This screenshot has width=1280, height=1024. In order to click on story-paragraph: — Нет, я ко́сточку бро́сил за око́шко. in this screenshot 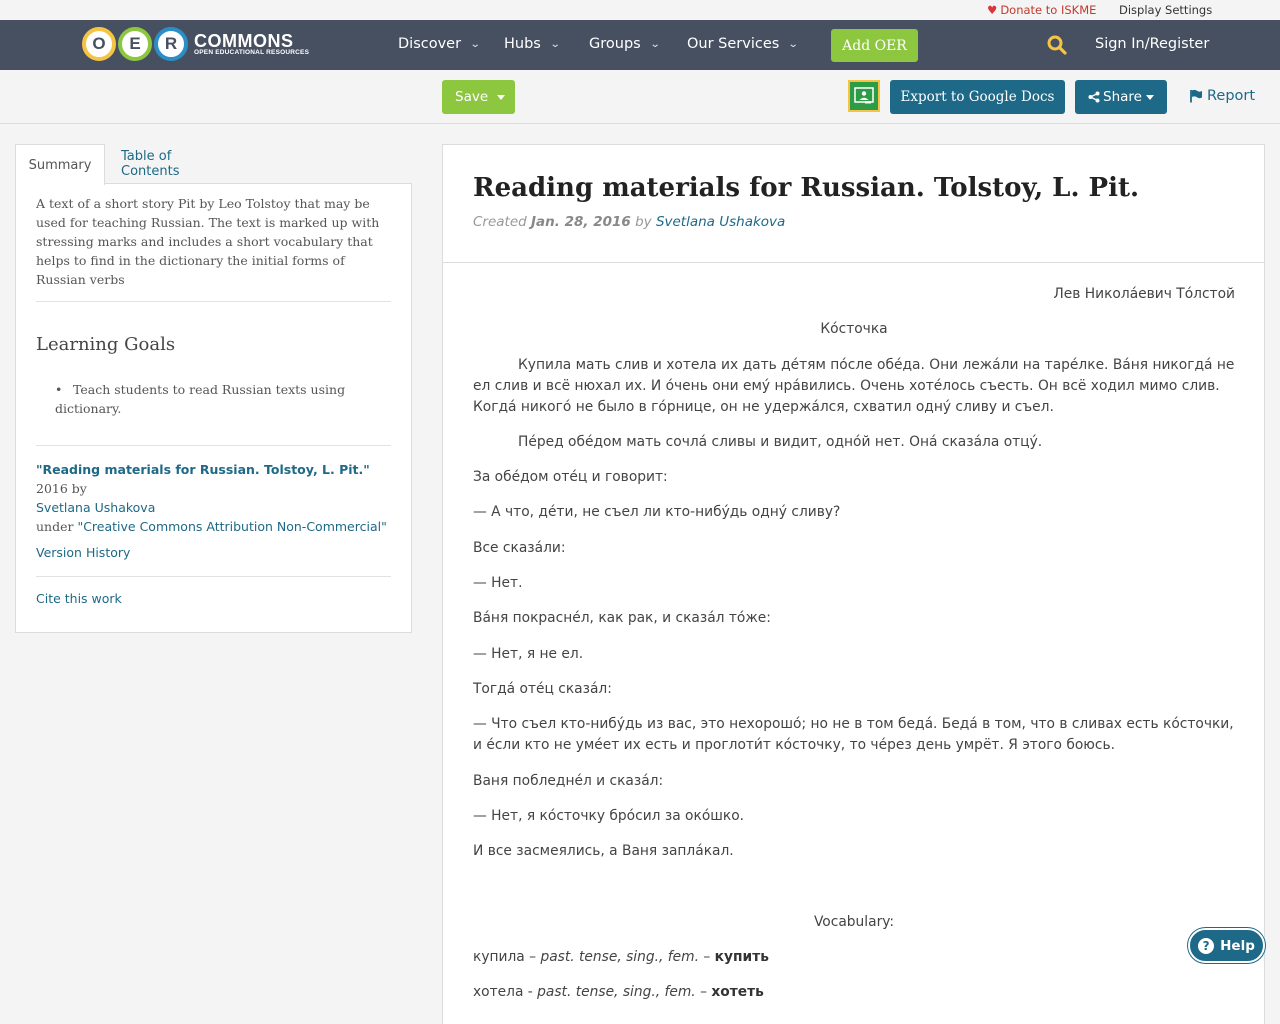, I will do `click(609, 816)`.